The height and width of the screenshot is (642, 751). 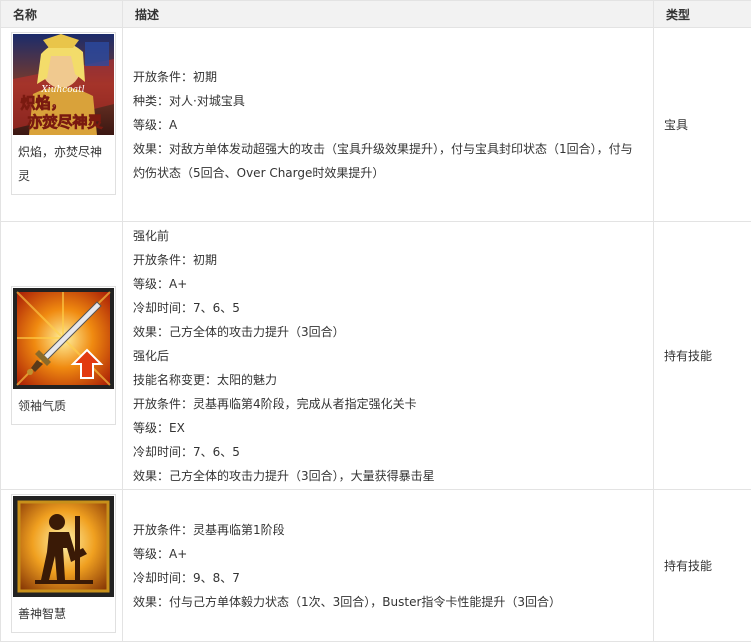 I want to click on skill-name: 领袖气质, so click(x=42, y=406).